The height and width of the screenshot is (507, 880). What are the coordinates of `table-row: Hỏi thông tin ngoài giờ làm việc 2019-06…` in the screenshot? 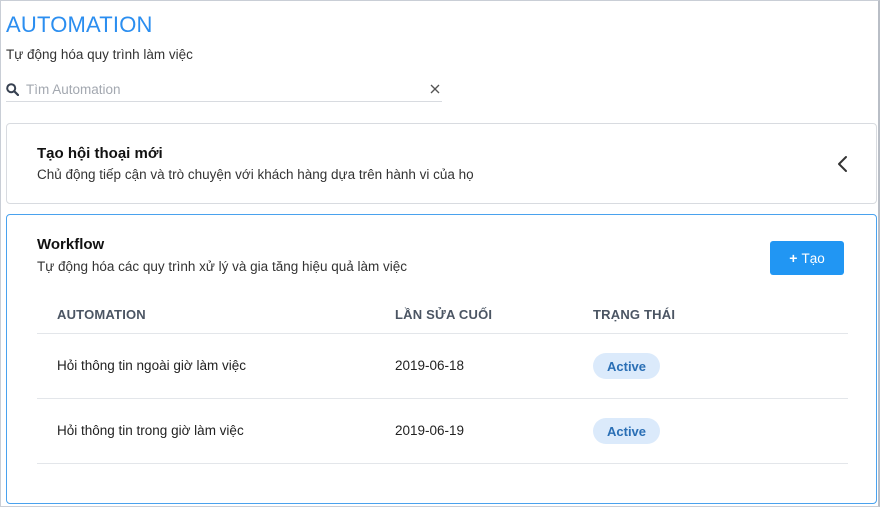 It's located at (442, 366).